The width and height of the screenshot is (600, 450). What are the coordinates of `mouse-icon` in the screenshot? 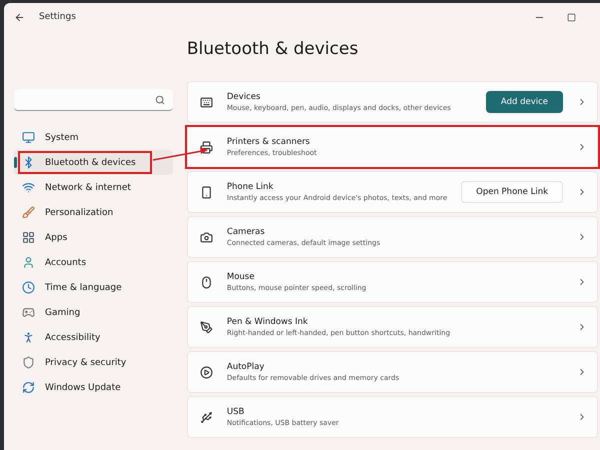 It's located at (206, 282).